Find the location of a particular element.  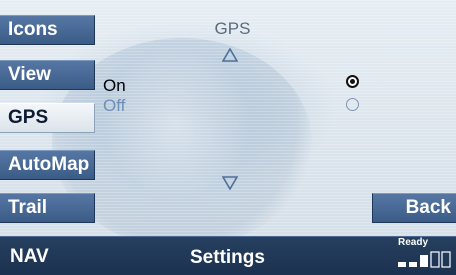

screen-name-label: Settings is located at coordinates (227, 257).